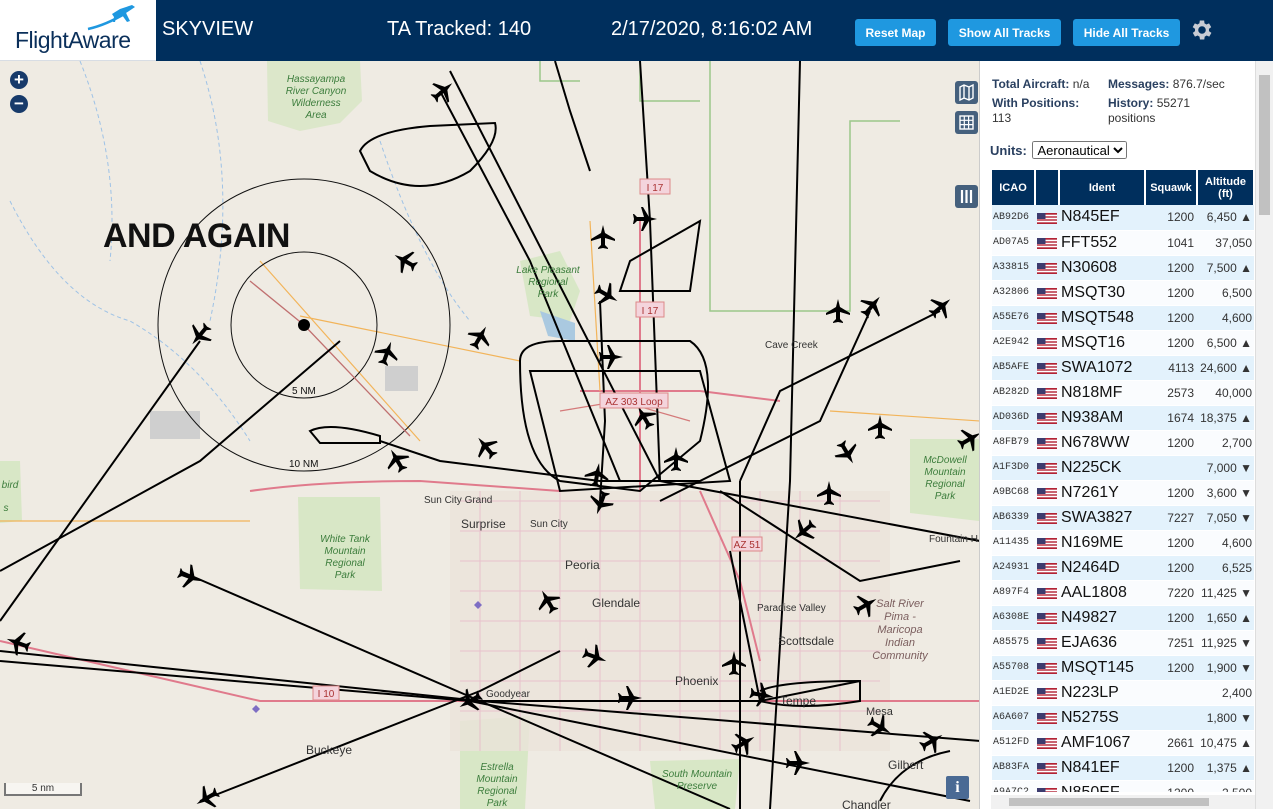 The height and width of the screenshot is (809, 1273). What do you see at coordinates (19, 80) in the screenshot?
I see `zoom-in-button: +` at bounding box center [19, 80].